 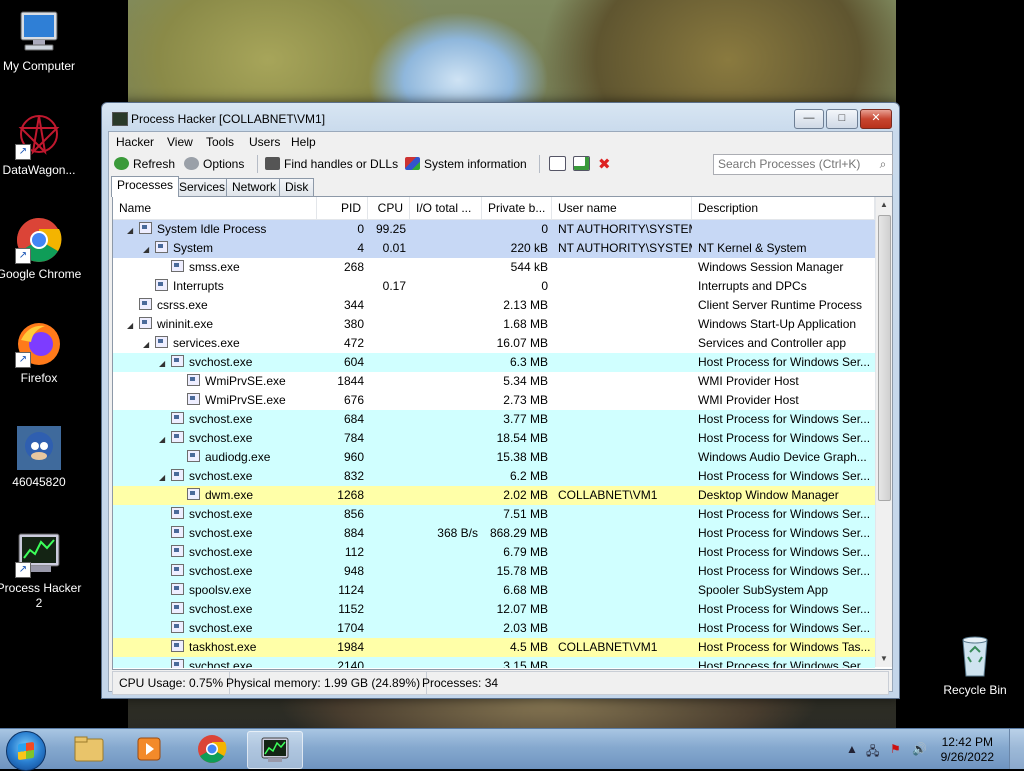 I want to click on io-total-cell, so click(x=446, y=438).